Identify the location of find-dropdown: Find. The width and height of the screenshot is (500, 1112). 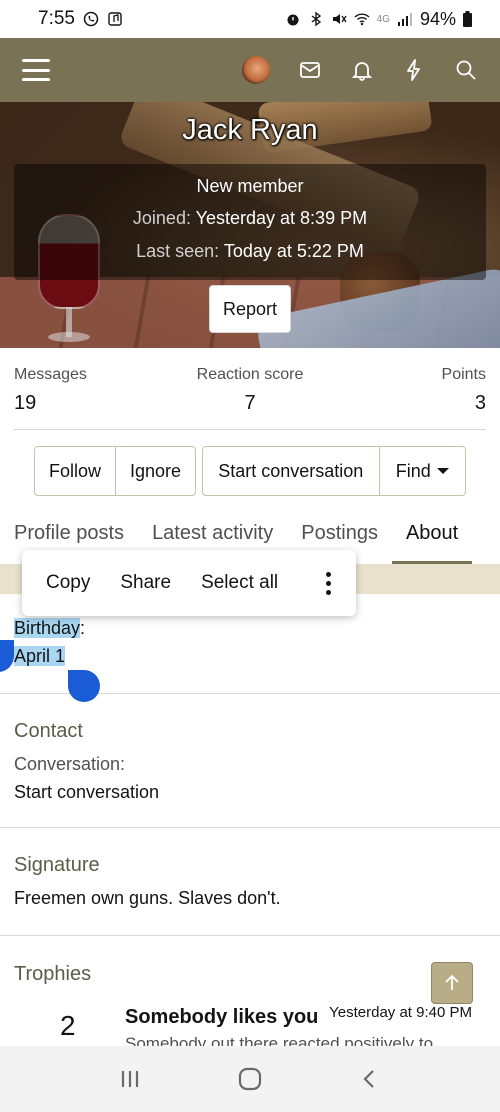
(421, 471).